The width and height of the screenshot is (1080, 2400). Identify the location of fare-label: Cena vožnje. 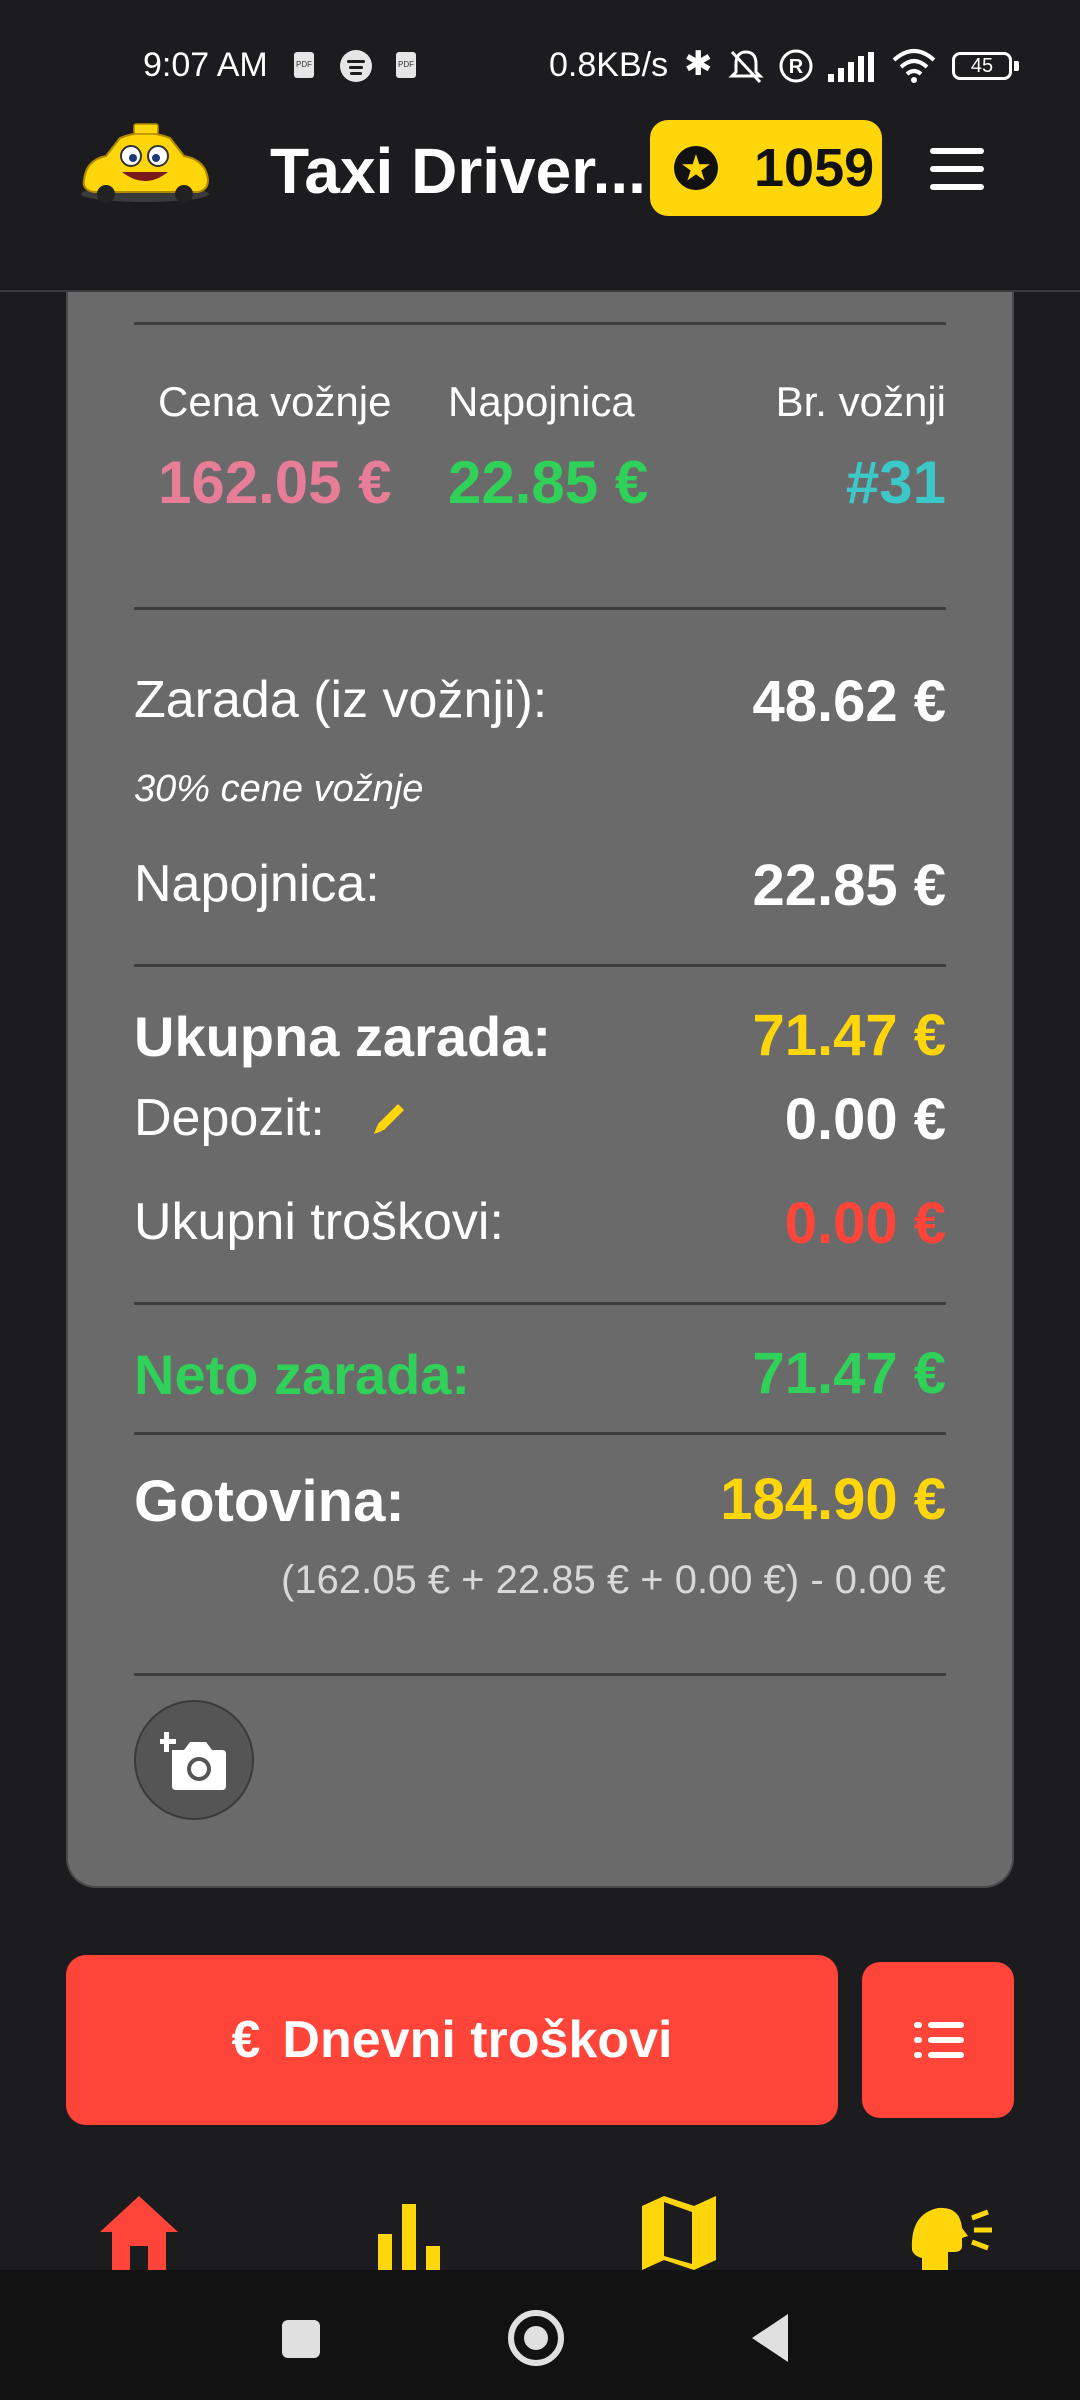
(275, 401).